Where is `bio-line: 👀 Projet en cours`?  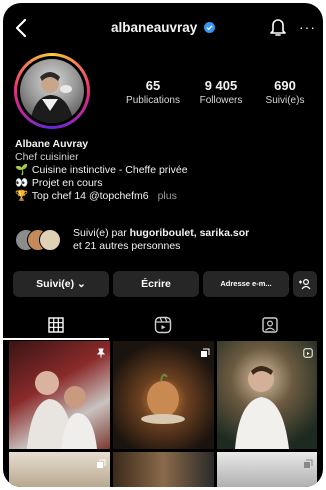 bio-line: 👀 Projet en cours is located at coordinates (165, 183).